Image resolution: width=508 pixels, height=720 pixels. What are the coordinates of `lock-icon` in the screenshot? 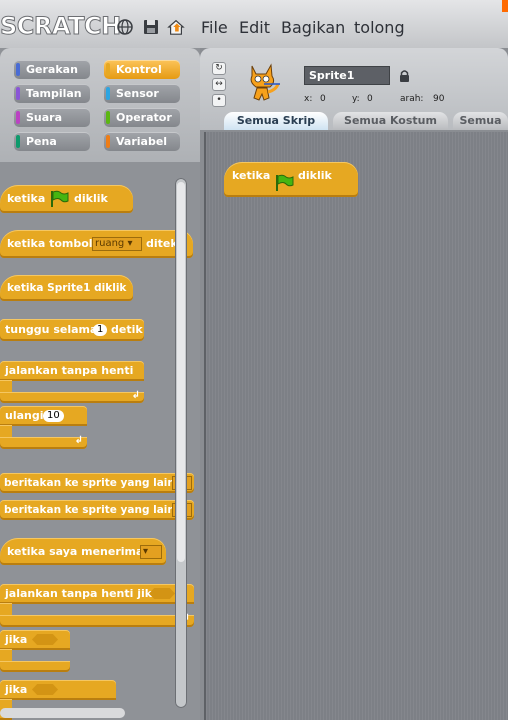 It's located at (404, 75).